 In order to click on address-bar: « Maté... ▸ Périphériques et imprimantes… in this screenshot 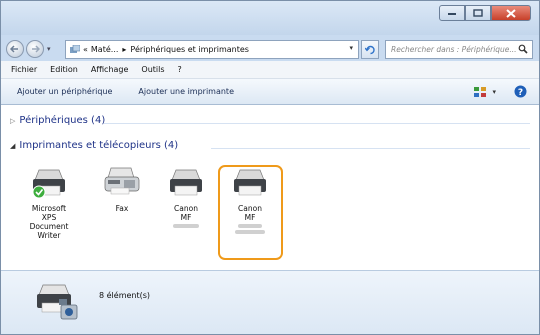, I will do `click(212, 49)`.